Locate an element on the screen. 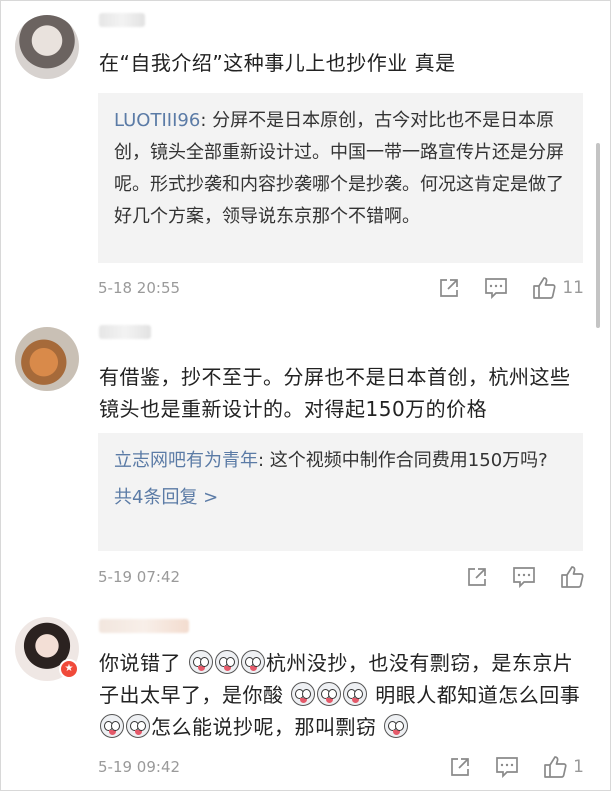 This screenshot has width=611, height=791. reply-quote: 立志网吧有为青年: 这个视频中制作合同费用150万吗? 共4条回复 > is located at coordinates (340, 492).